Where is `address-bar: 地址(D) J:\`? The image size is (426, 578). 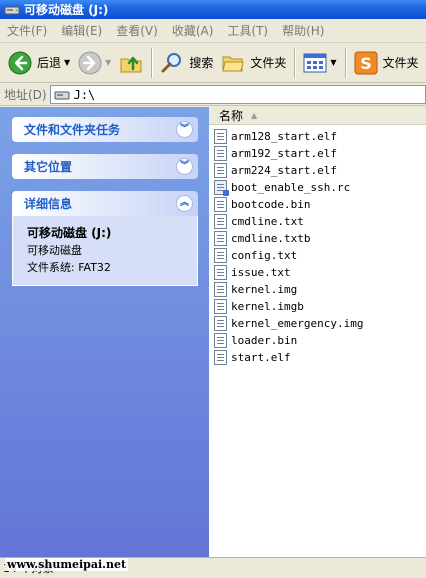 address-bar: 地址(D) J:\ is located at coordinates (213, 95).